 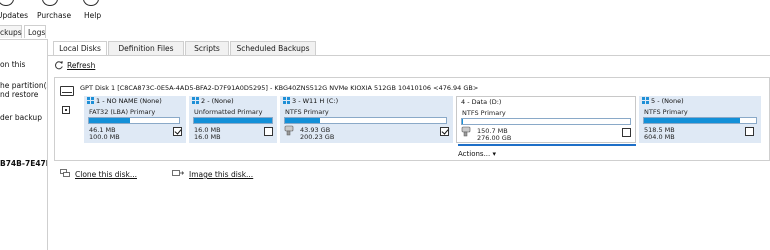 What do you see at coordinates (317, 137) in the screenshot?
I see `total-size: 200.23 GB` at bounding box center [317, 137].